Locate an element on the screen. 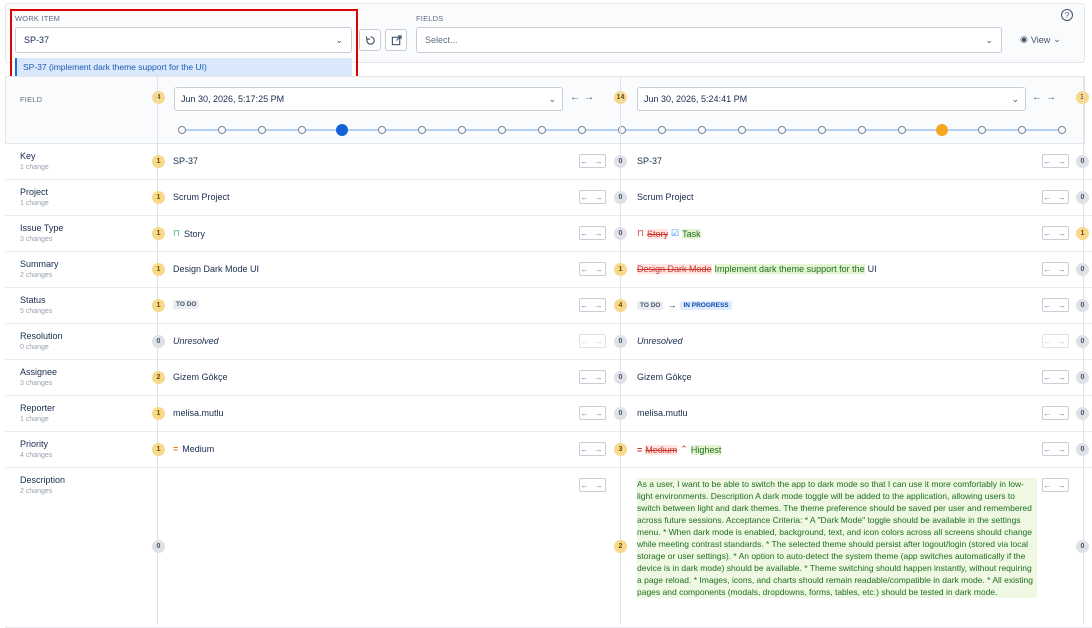 The height and width of the screenshot is (628, 1092). left-value: melisa.mutlu is located at coordinates (198, 413).